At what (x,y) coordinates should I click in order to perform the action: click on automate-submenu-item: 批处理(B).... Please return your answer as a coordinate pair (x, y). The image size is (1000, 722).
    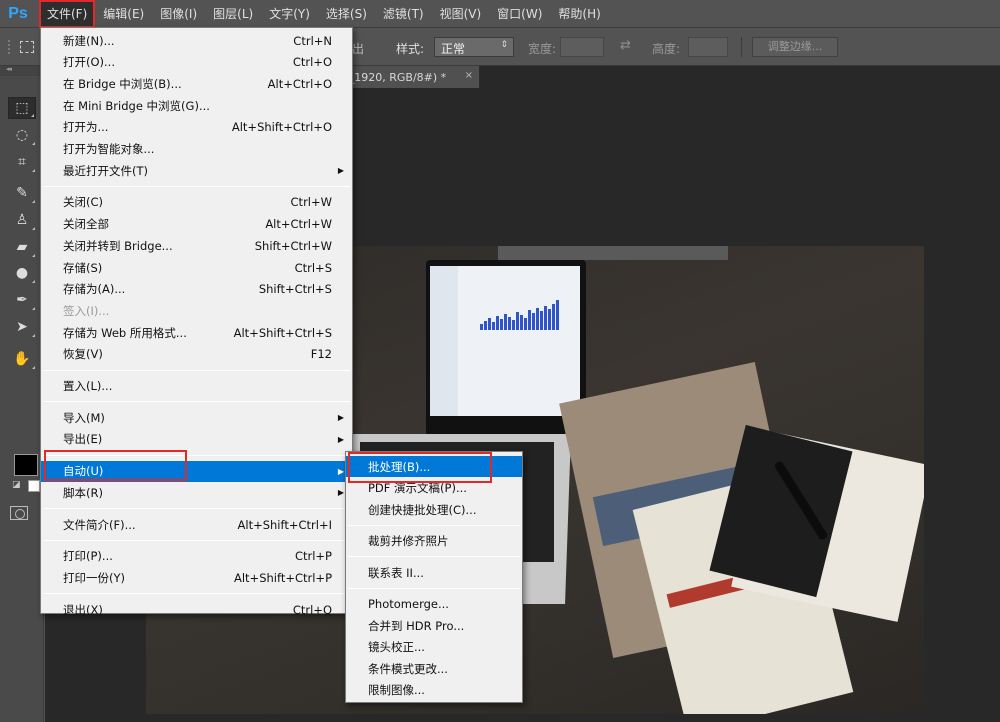
    Looking at the image, I should click on (434, 466).